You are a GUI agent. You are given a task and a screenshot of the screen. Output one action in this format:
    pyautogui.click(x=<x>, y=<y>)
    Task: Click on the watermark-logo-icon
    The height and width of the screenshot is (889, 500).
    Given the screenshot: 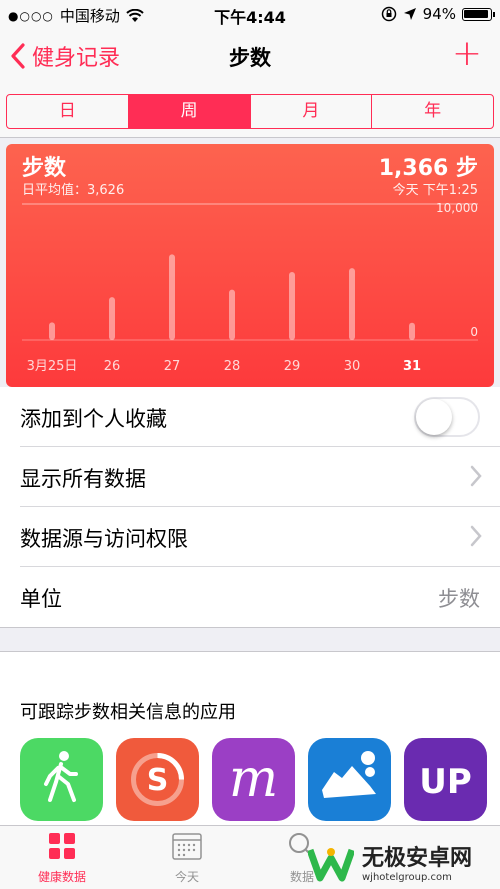 What is the action you would take?
    pyautogui.click(x=331, y=865)
    